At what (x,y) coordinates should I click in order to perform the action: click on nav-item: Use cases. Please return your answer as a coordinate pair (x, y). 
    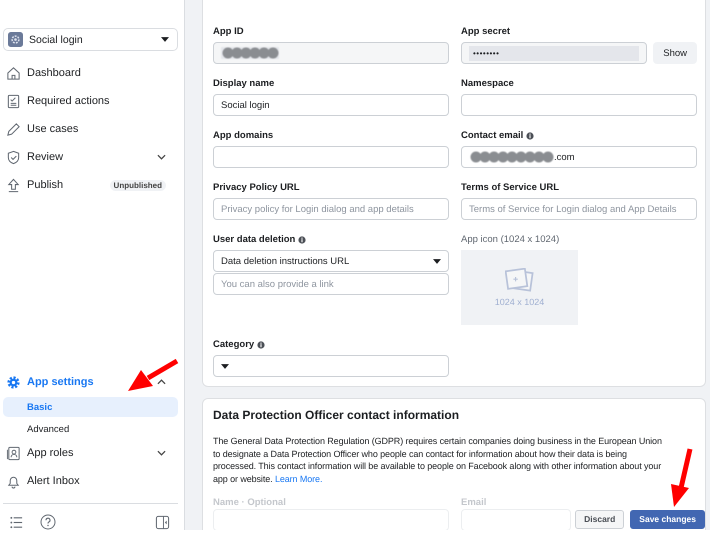
    Looking at the image, I should click on (90, 129).